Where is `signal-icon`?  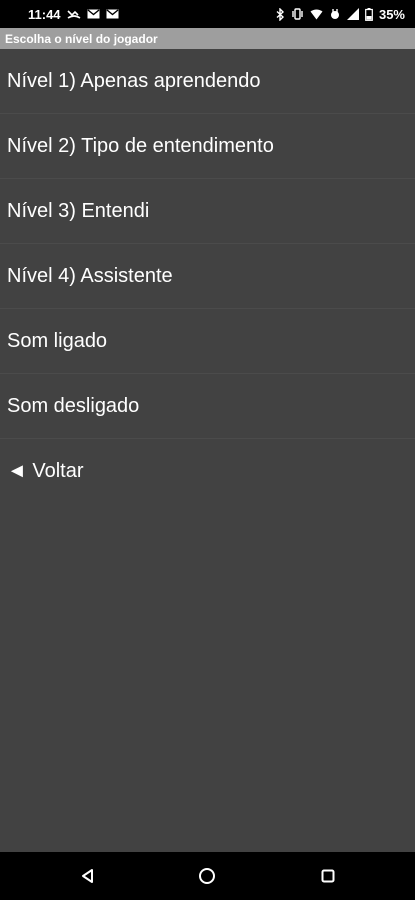
signal-icon is located at coordinates (352, 14).